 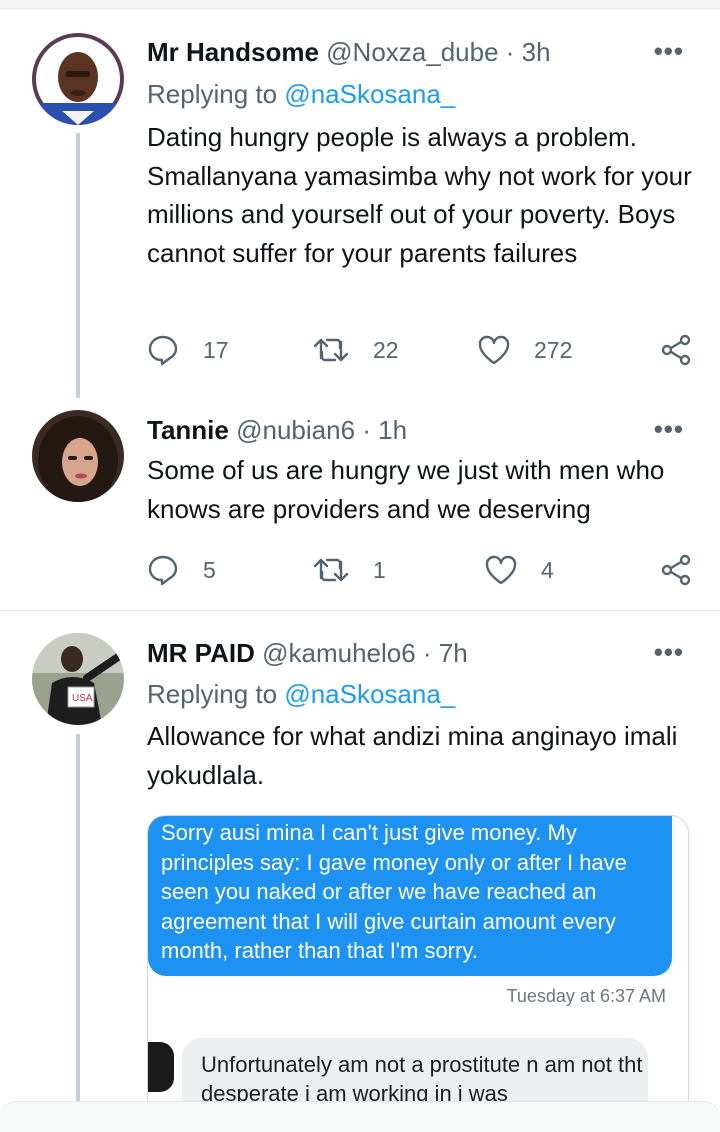 I want to click on display-name: Tannie, so click(x=188, y=430).